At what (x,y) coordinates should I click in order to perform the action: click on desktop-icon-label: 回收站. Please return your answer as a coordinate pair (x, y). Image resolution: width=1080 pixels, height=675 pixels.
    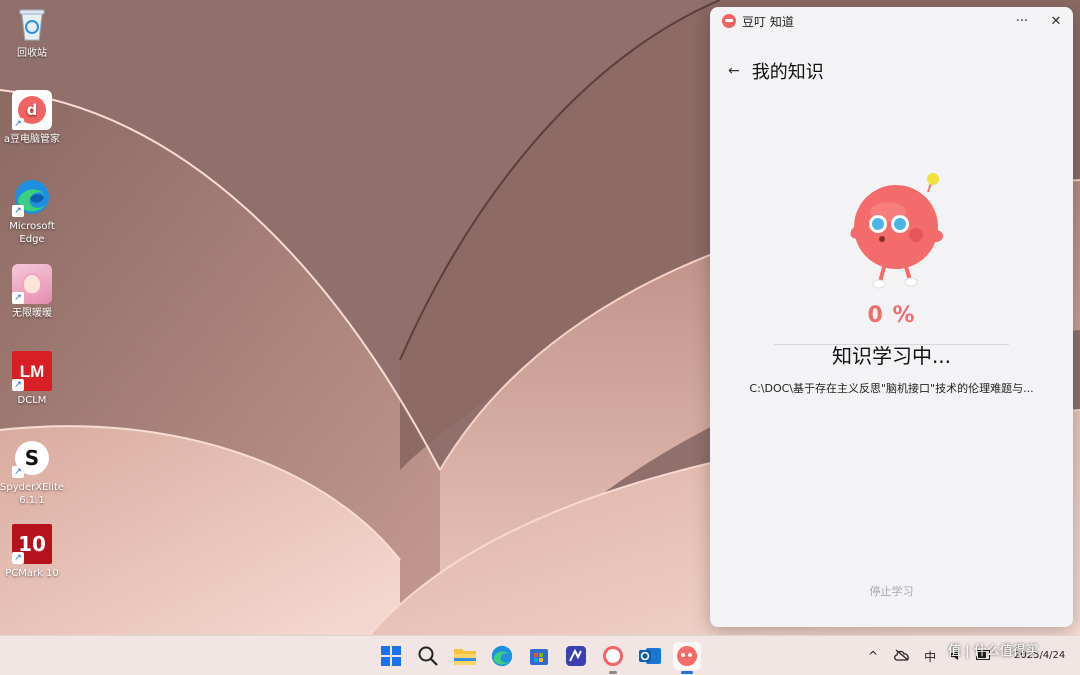
    Looking at the image, I should click on (32, 53).